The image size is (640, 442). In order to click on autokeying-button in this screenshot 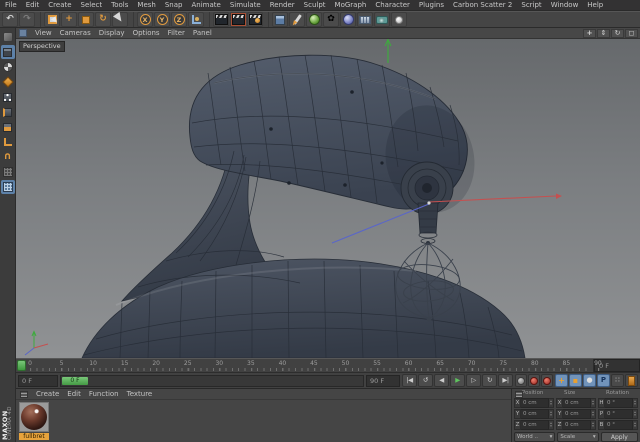, I will do `click(547, 380)`.